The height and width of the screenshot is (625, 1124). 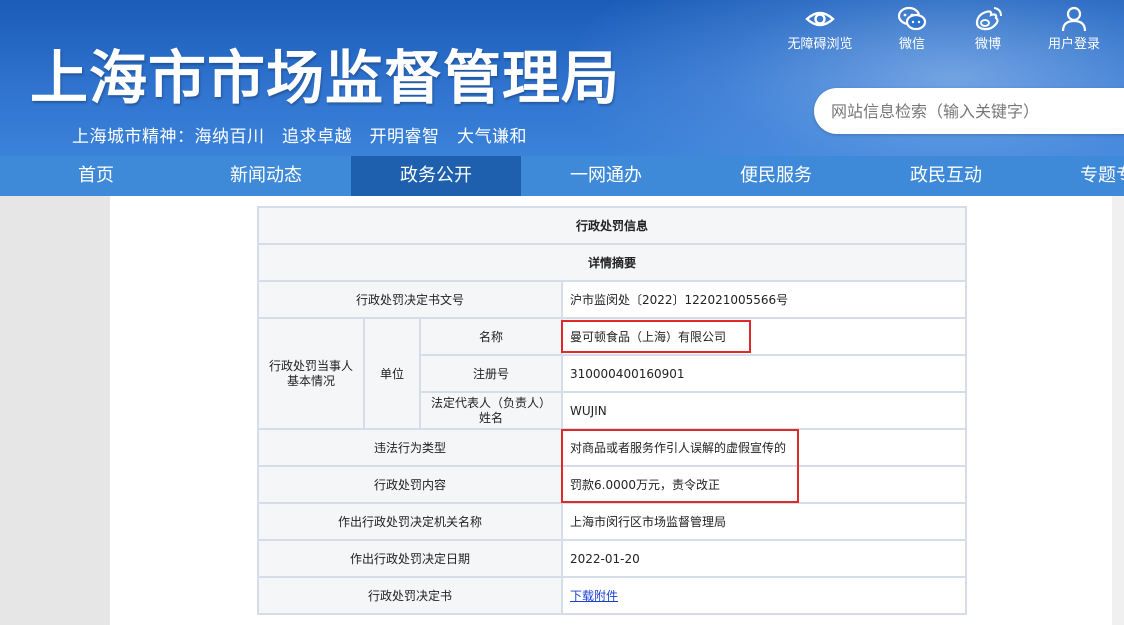 I want to click on legal-rep-value: WUJIN, so click(x=764, y=410).